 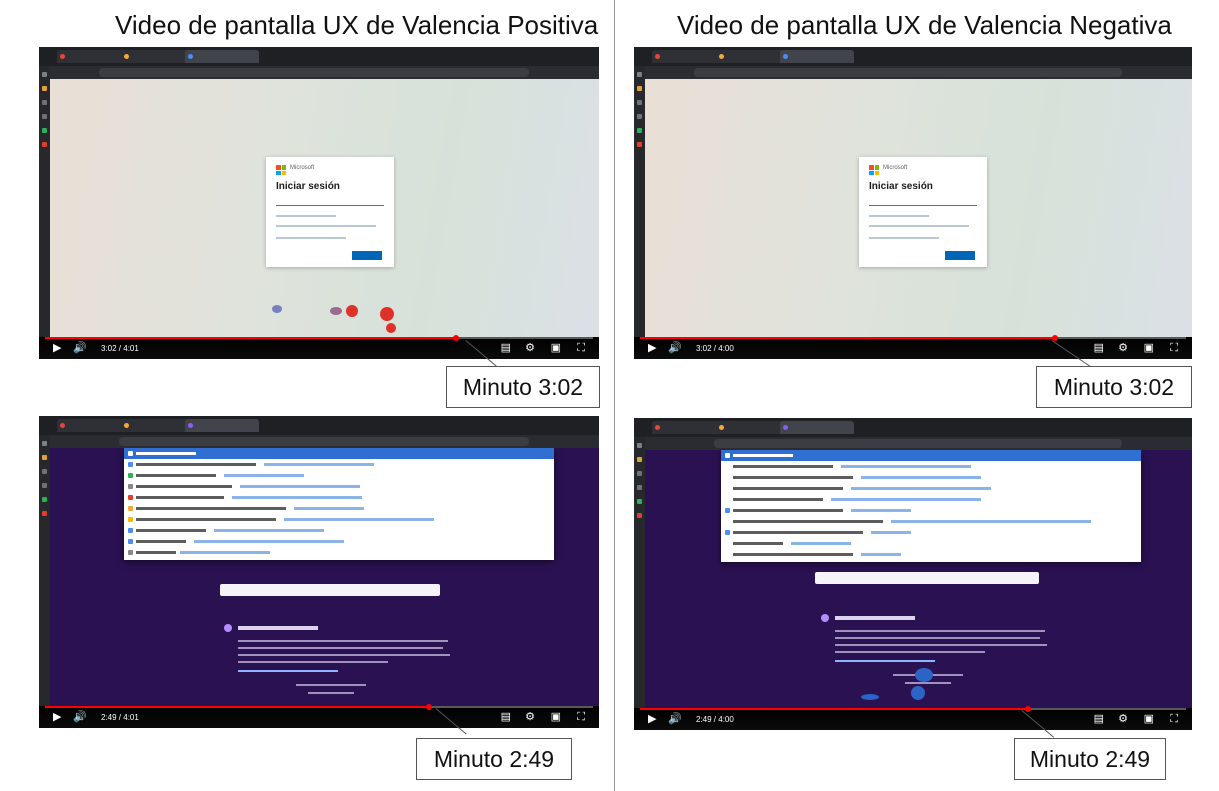 I want to click on microsoft-logo-icon, so click(x=874, y=170).